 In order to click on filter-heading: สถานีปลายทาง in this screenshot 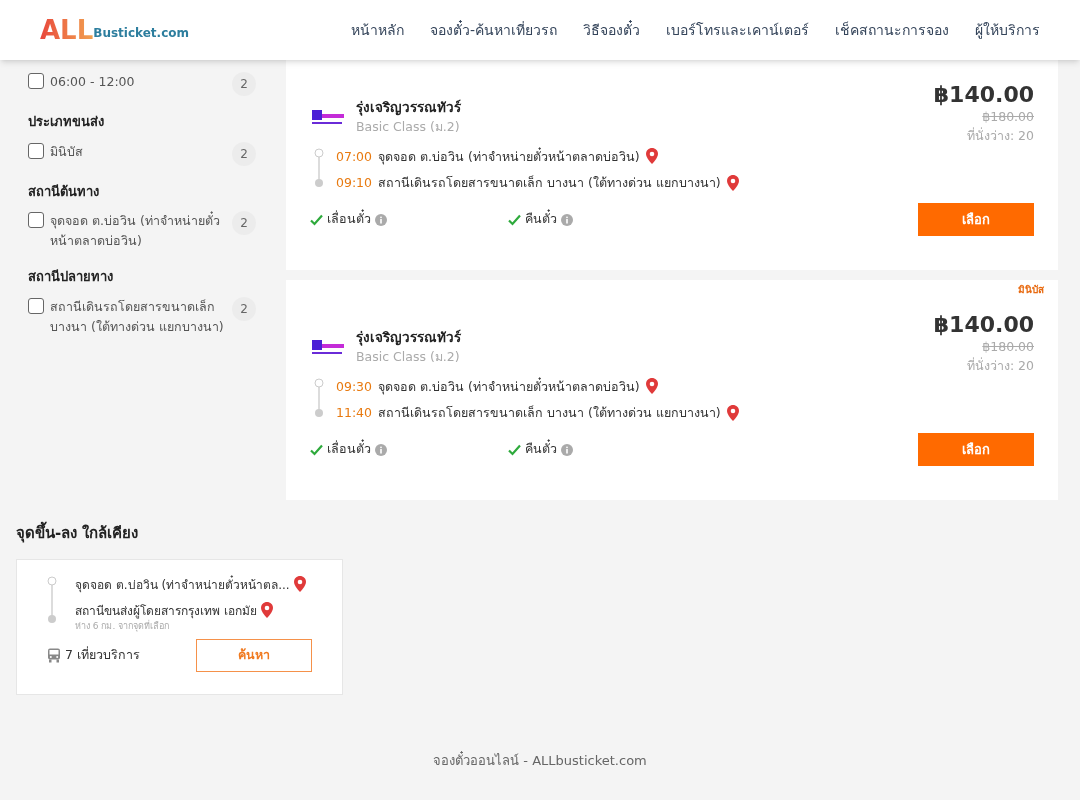, I will do `click(71, 277)`.